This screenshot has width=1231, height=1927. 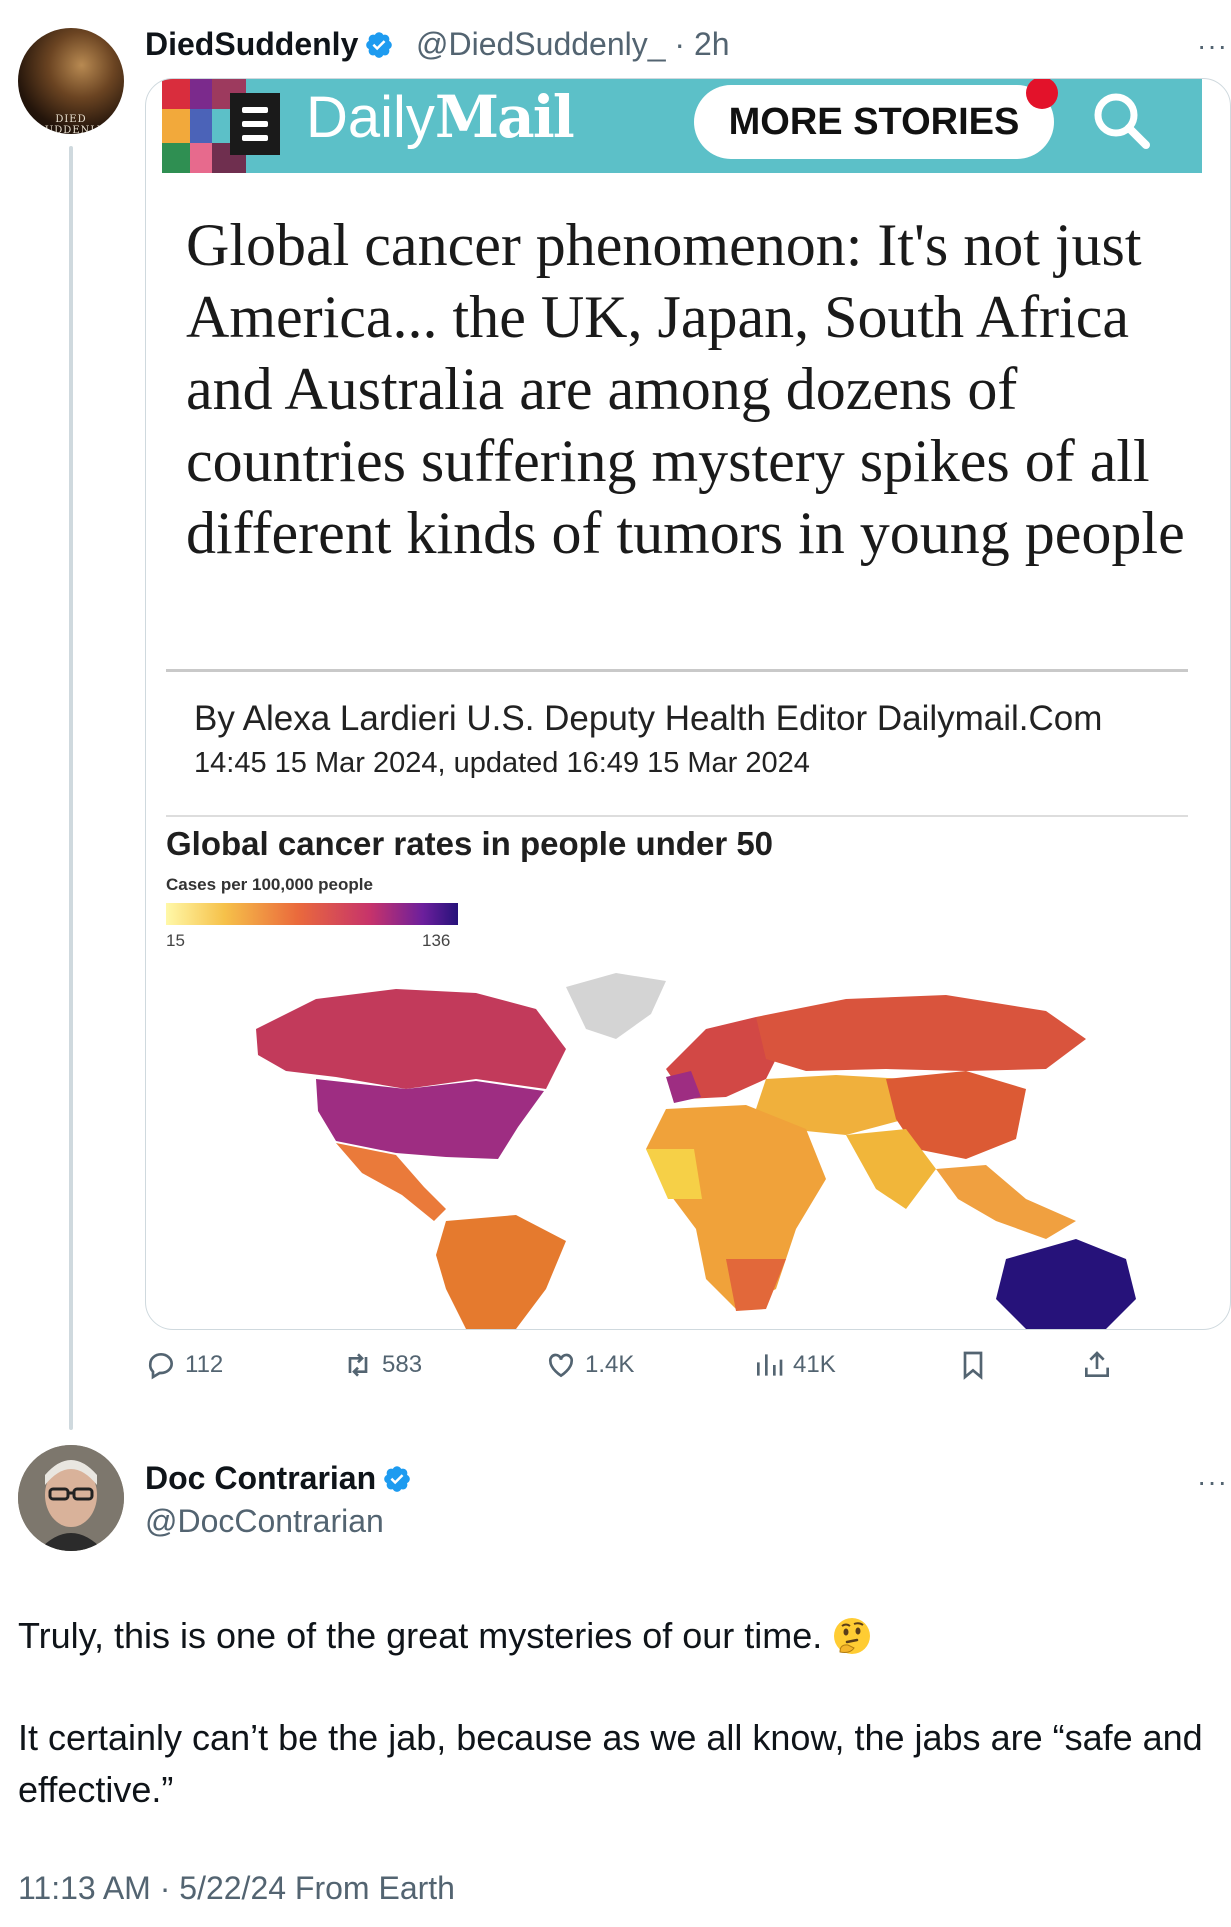 What do you see at coordinates (504, 117) in the screenshot?
I see `logo-mail: Mail` at bounding box center [504, 117].